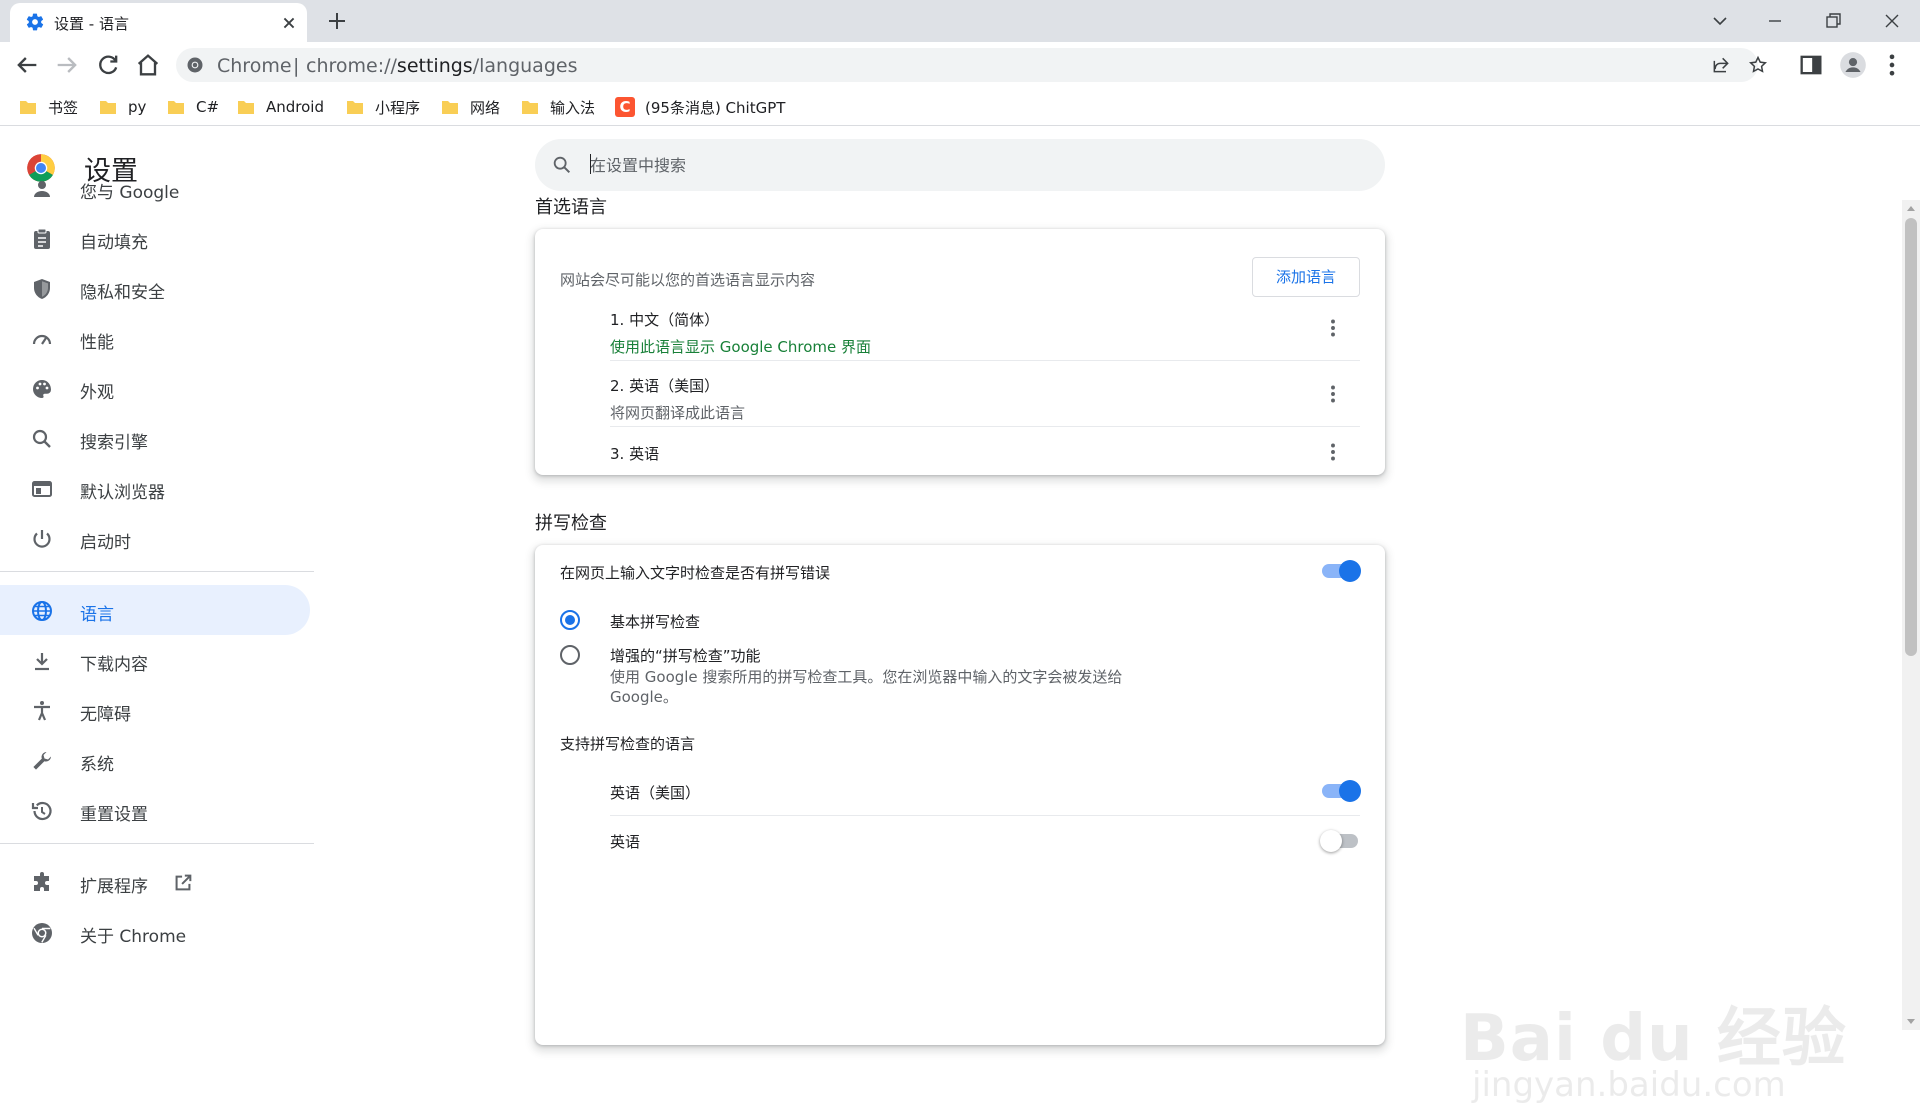 This screenshot has width=1920, height=1107. Describe the element at coordinates (1911, 1021) in the screenshot. I see `scroll-down-arrow-icon` at that location.